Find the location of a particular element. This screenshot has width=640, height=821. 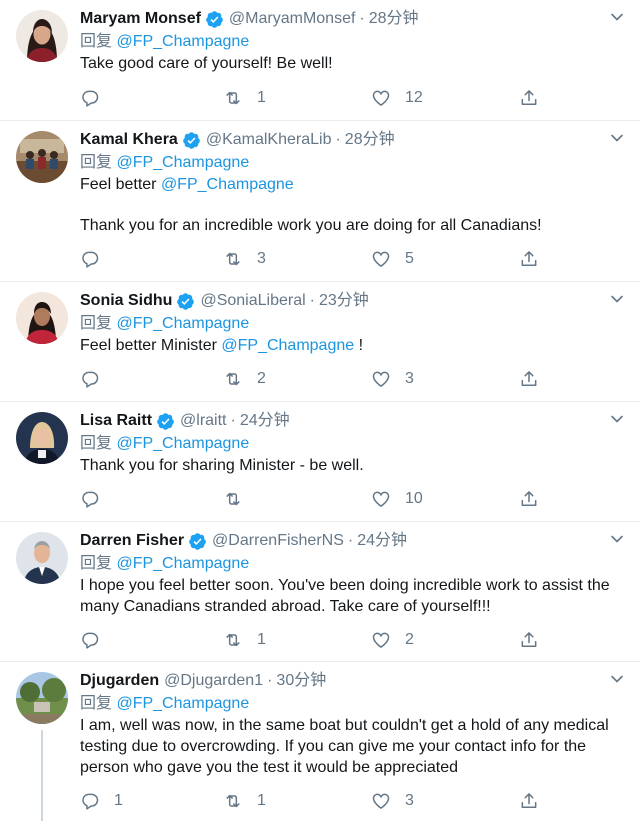

action-bar: 1 1 3 is located at coordinates (352, 801).